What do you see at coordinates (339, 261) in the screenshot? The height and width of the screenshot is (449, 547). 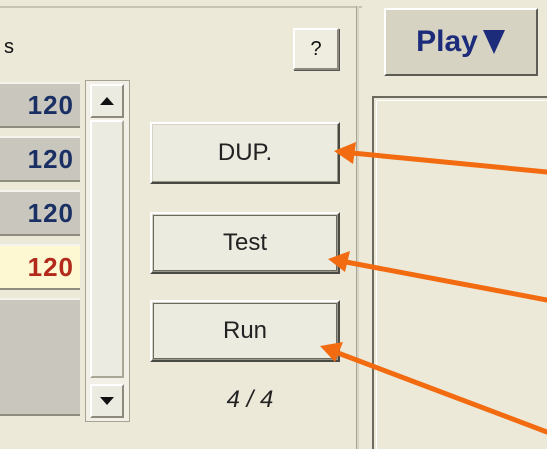 I see `arrow-to-test-head` at bounding box center [339, 261].